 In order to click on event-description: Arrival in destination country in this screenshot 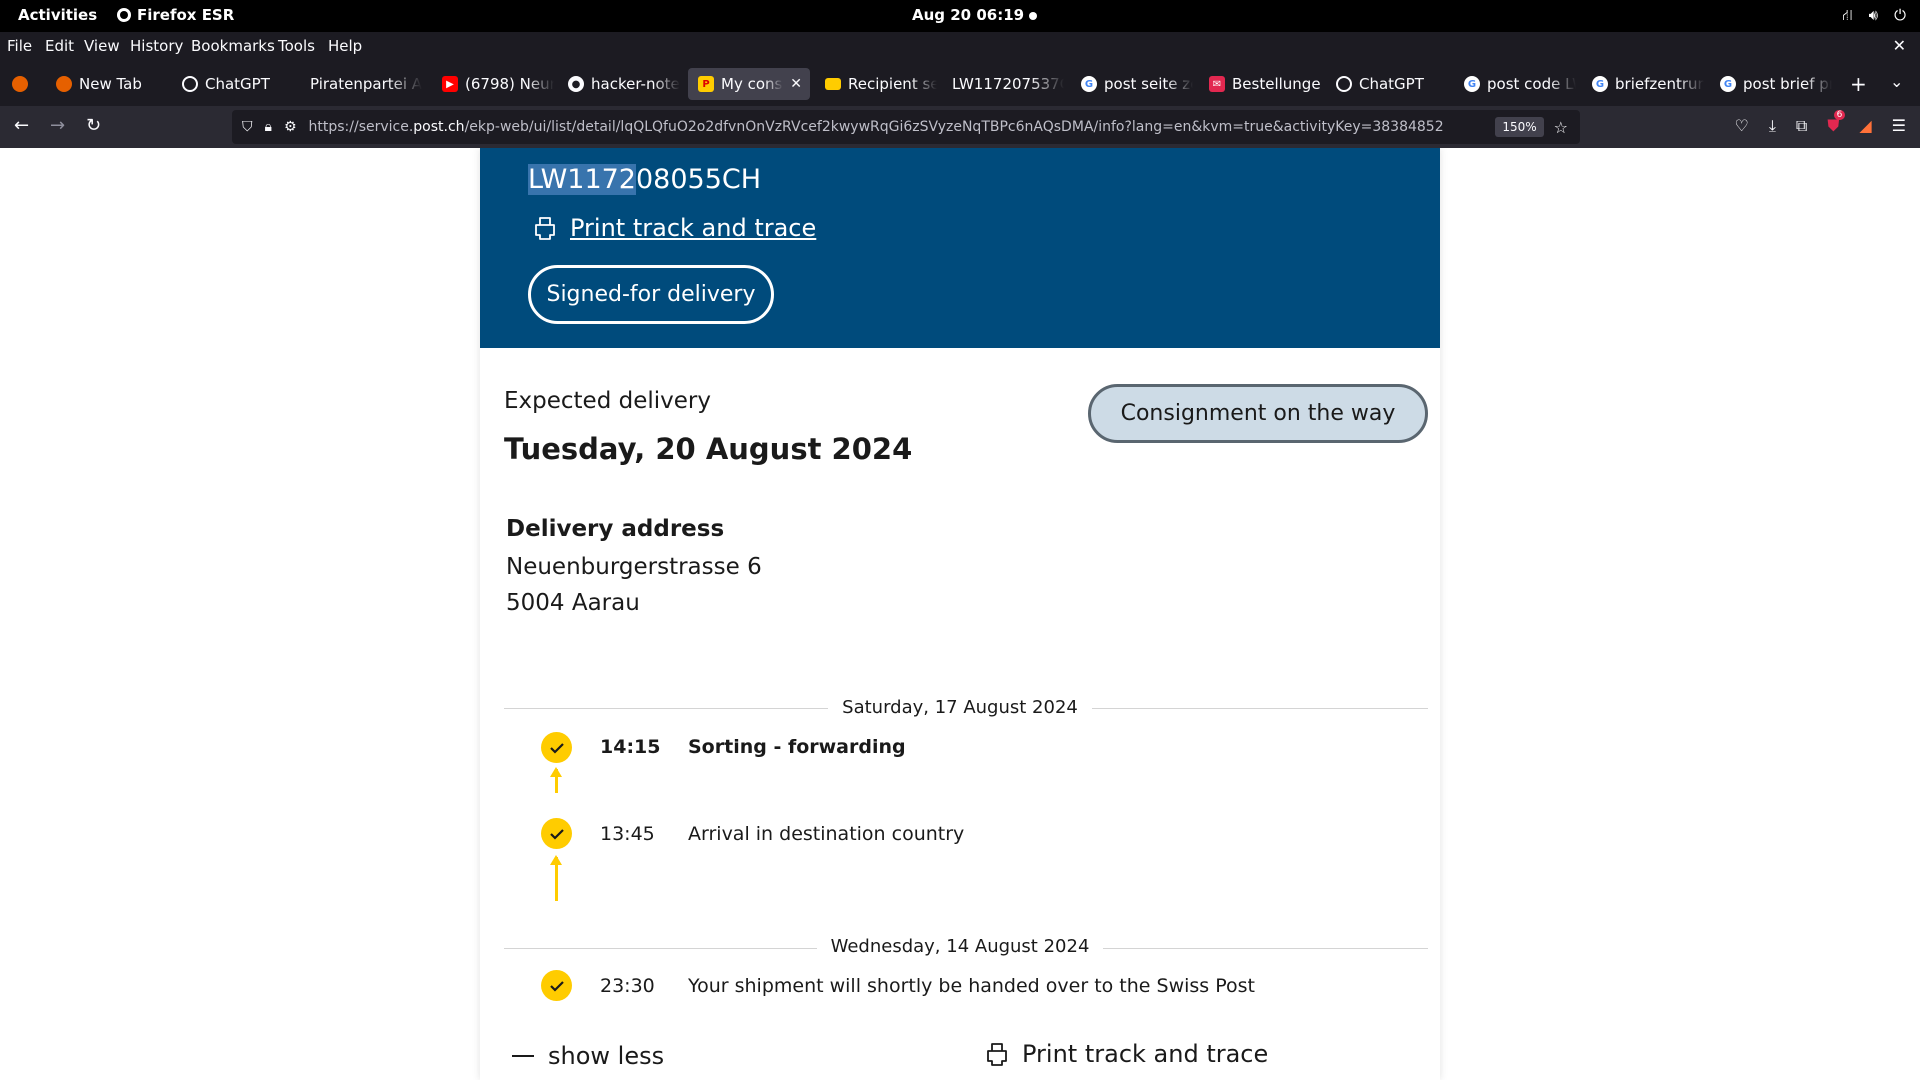, I will do `click(826, 834)`.